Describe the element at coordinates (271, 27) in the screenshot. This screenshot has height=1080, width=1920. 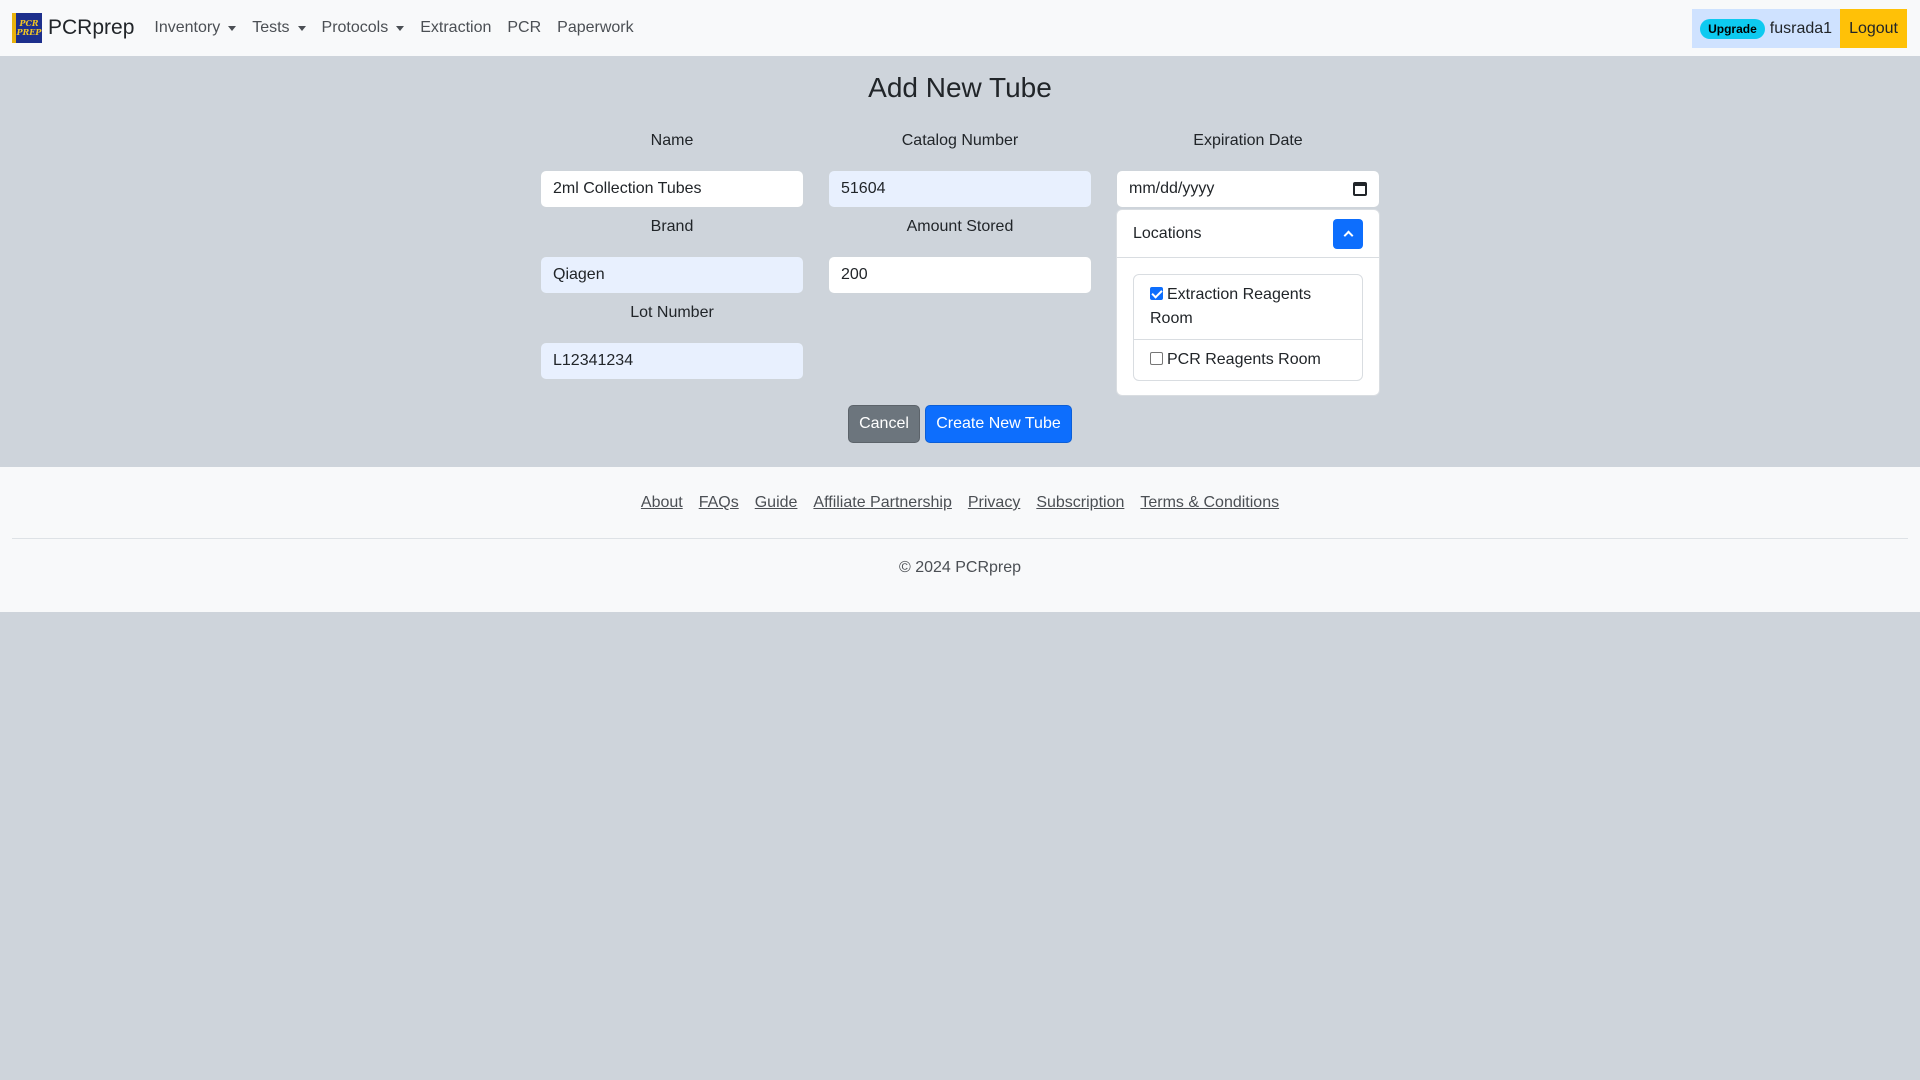
I see `nav-item-label: Tests` at that location.